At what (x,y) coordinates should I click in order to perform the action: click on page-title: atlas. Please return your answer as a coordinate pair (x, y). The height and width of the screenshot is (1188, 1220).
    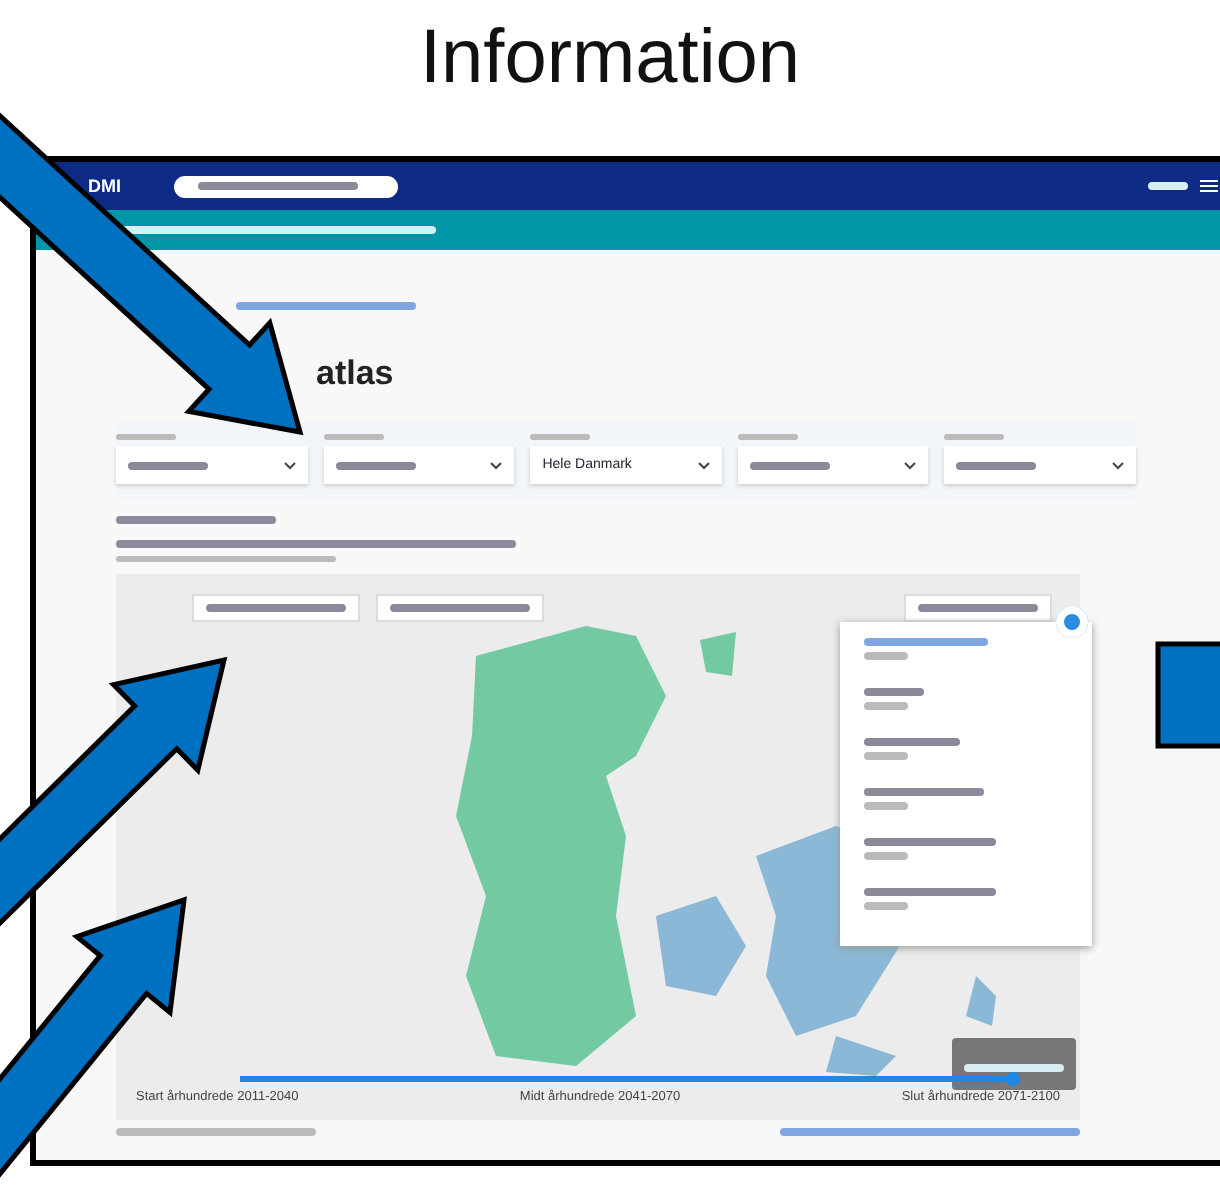
    Looking at the image, I should click on (355, 374).